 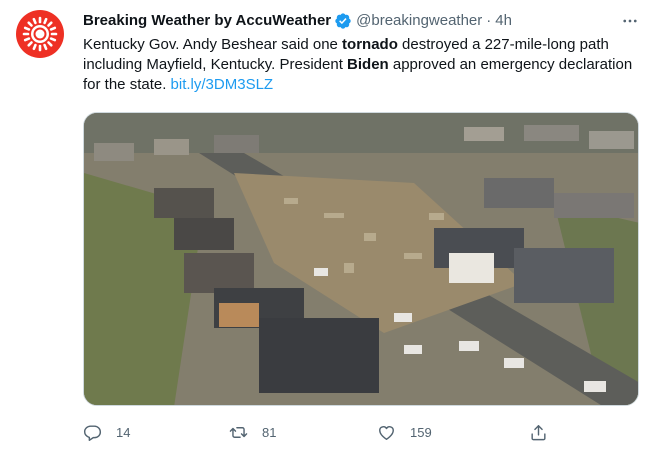 I want to click on like-icon, so click(x=386, y=432).